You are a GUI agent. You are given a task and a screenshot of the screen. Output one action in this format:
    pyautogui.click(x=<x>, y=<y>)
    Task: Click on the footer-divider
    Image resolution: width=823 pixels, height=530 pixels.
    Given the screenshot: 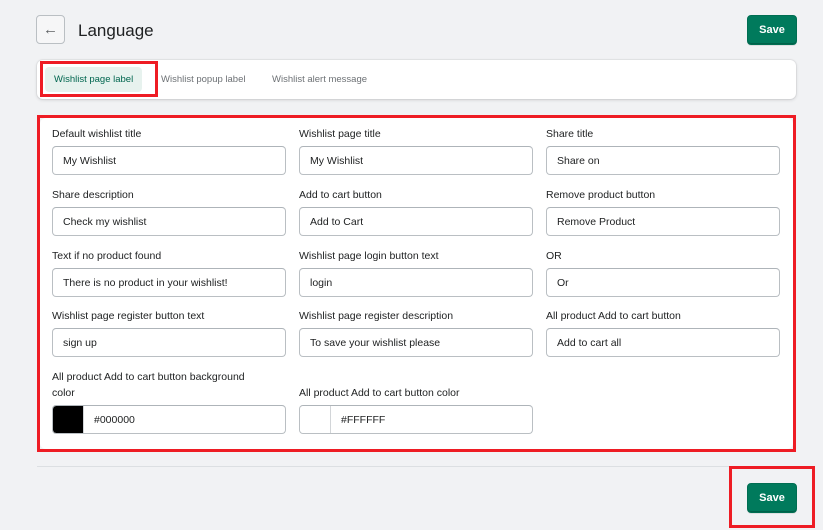 What is the action you would take?
    pyautogui.click(x=416, y=466)
    